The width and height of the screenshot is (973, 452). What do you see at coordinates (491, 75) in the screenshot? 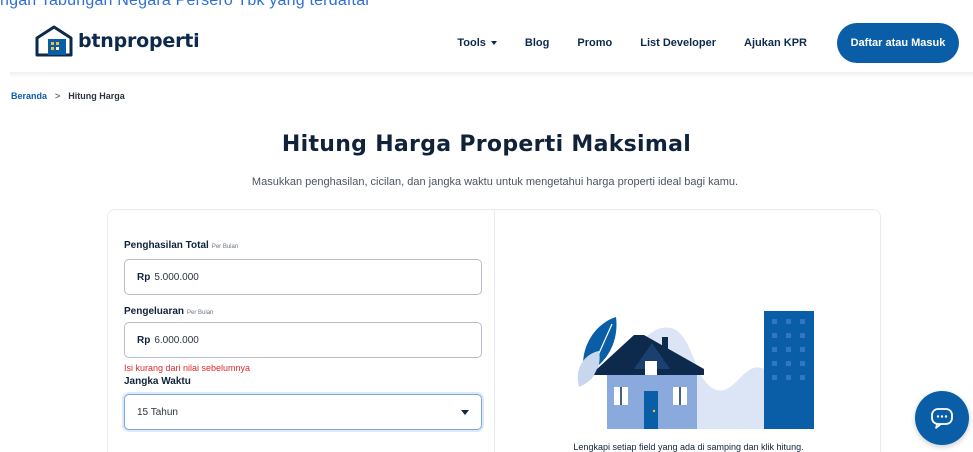
I see `navbar-divider` at bounding box center [491, 75].